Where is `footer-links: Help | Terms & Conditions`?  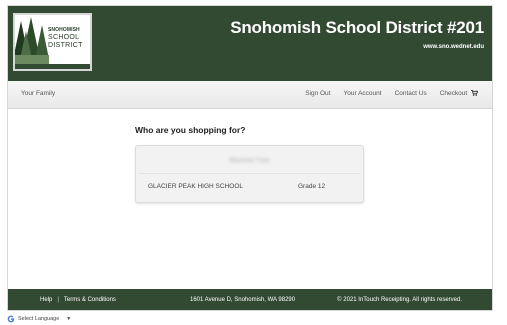 footer-links: Help | Terms & Conditions is located at coordinates (78, 300).